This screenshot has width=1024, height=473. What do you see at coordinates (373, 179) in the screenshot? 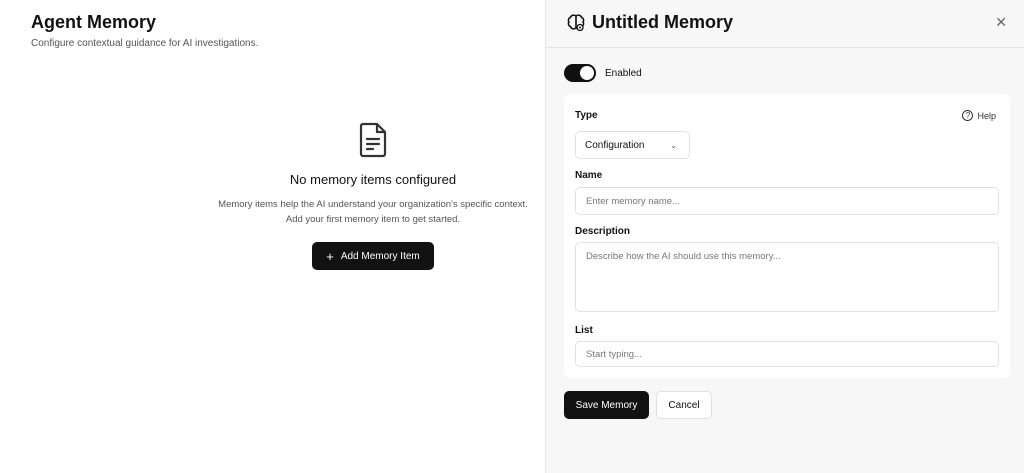
I see `empty-state-title: No memory items configured` at bounding box center [373, 179].